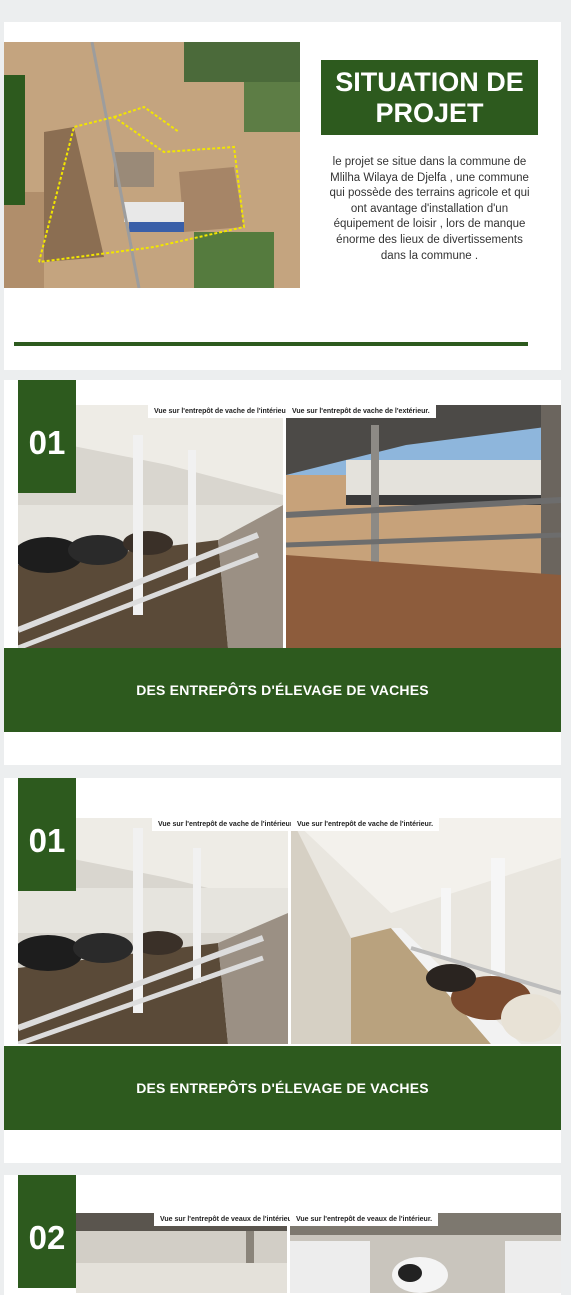  I want to click on green-divider, so click(271, 344).